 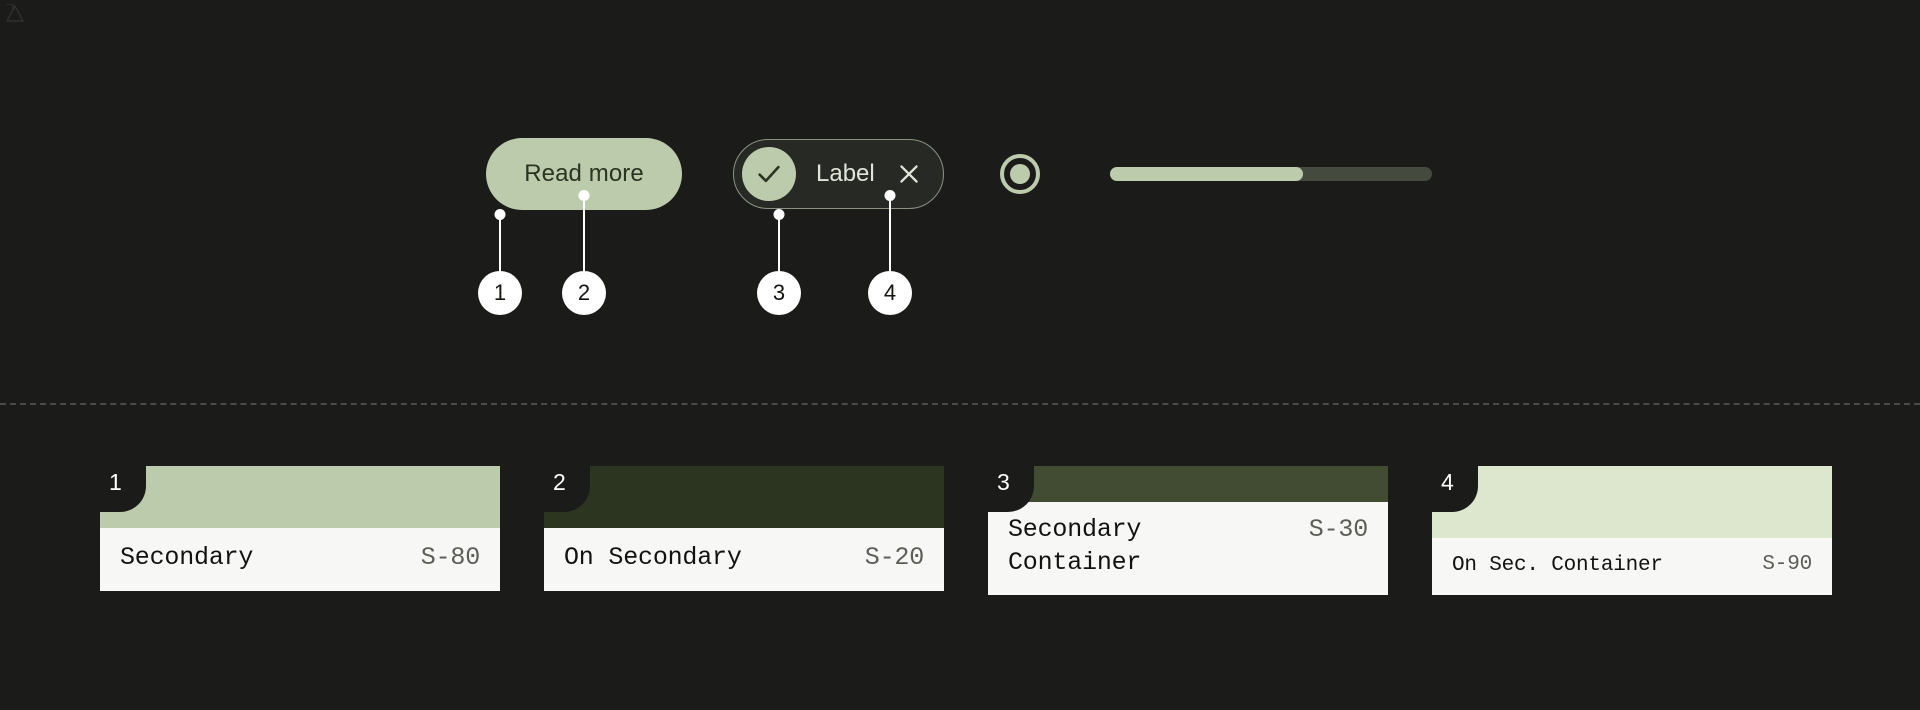 What do you see at coordinates (500, 293) in the screenshot?
I see `callout-badge-1: 1` at bounding box center [500, 293].